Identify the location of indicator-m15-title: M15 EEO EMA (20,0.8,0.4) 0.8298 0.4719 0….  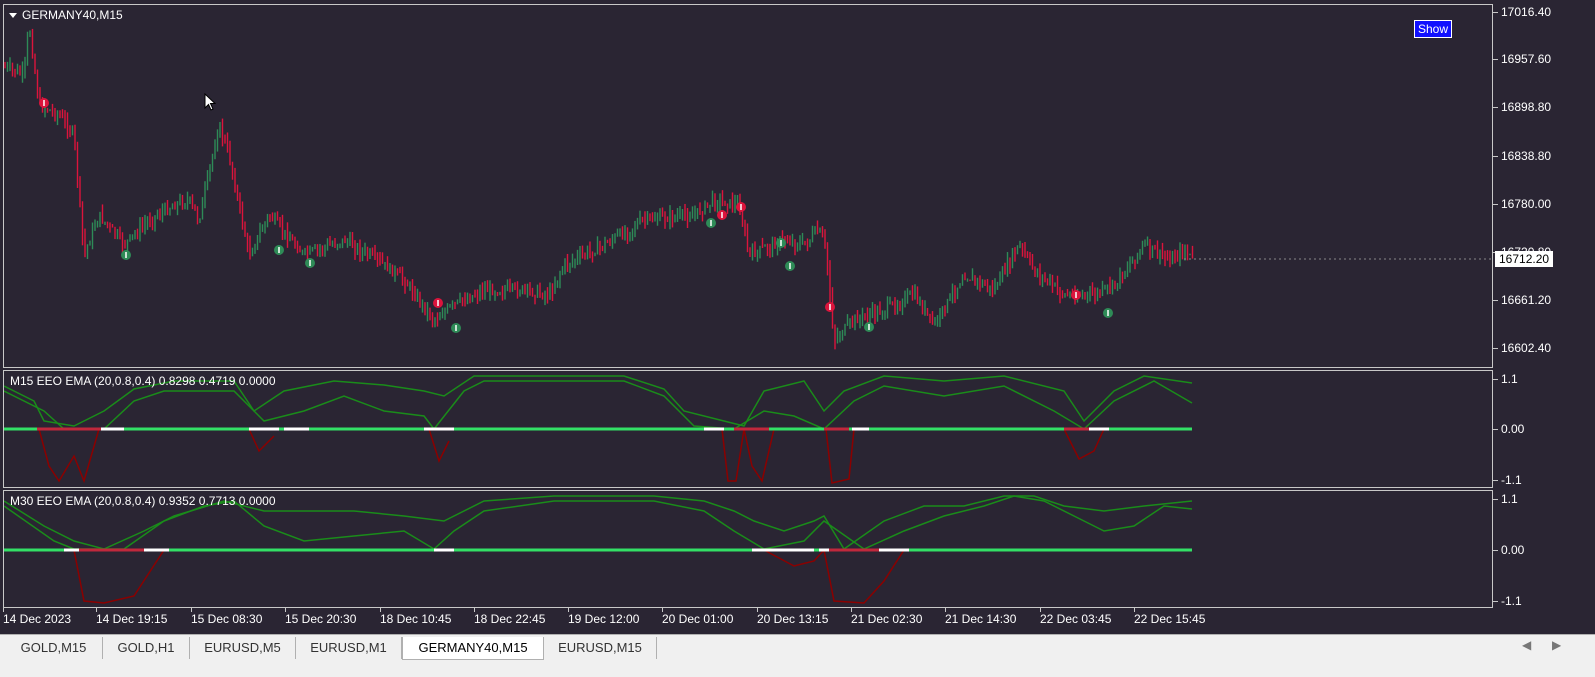
(143, 381).